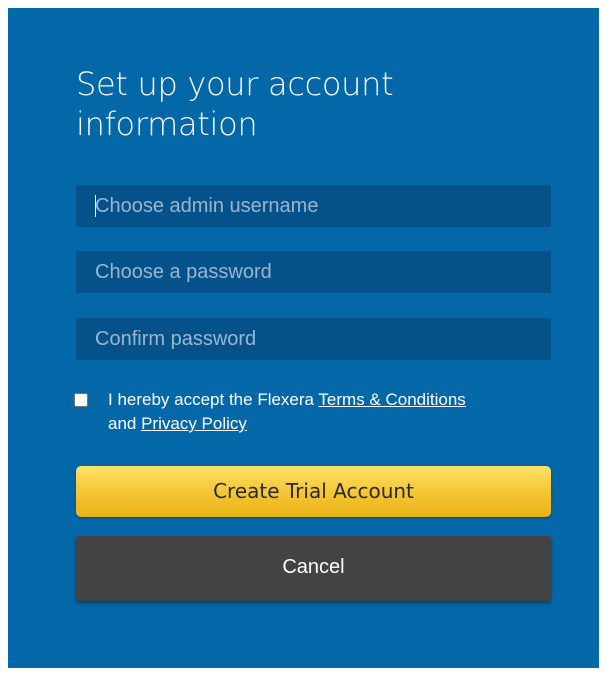 Image resolution: width=607 pixels, height=676 pixels. What do you see at coordinates (313, 491) in the screenshot?
I see `create-trial-account-button: Create Trial Account` at bounding box center [313, 491].